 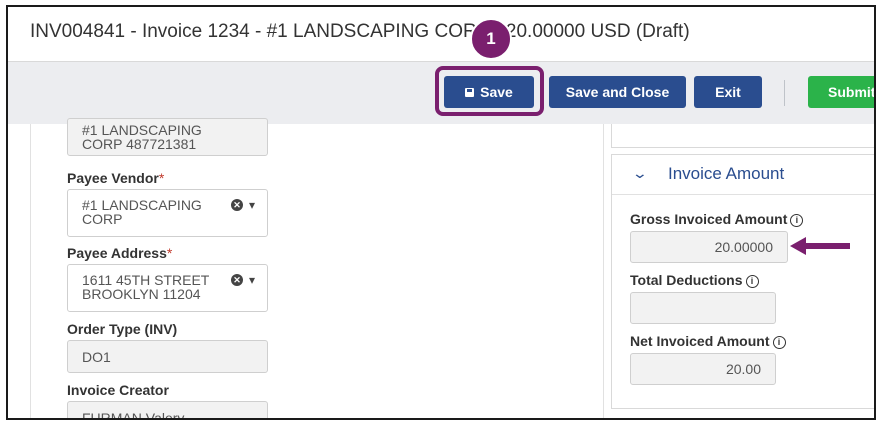 I want to click on order-type-label: Order Type (INV), so click(x=122, y=329).